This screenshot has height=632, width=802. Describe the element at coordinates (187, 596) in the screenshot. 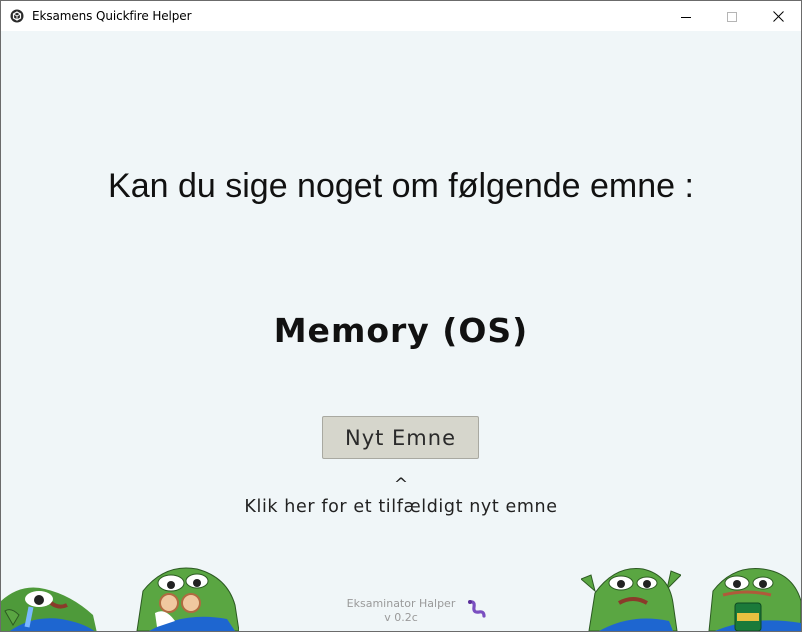

I see `wiping-tears-frog` at that location.